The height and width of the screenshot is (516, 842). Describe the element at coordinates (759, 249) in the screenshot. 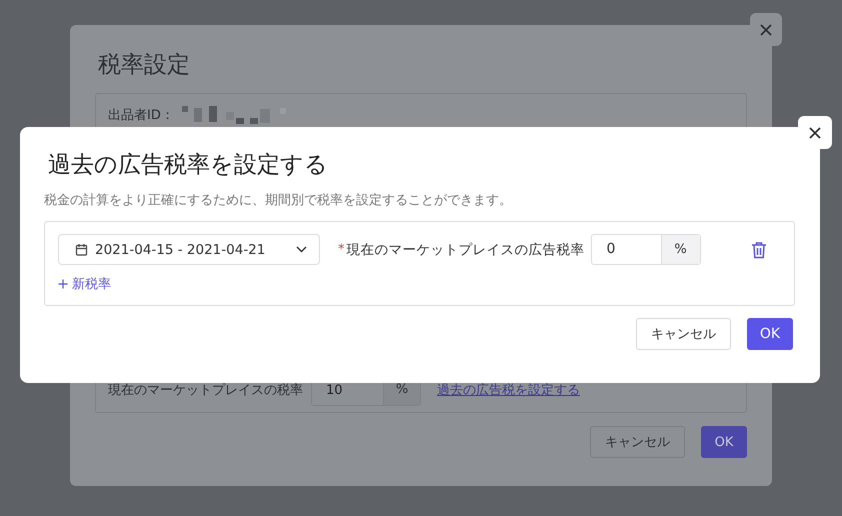

I see `trash-icon` at that location.